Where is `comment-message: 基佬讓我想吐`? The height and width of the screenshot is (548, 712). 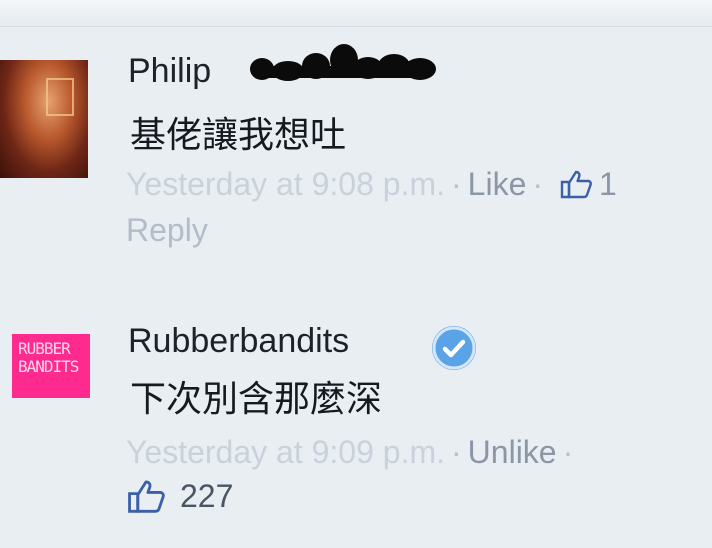 comment-message: 基佬讓我想吐 is located at coordinates (238, 134).